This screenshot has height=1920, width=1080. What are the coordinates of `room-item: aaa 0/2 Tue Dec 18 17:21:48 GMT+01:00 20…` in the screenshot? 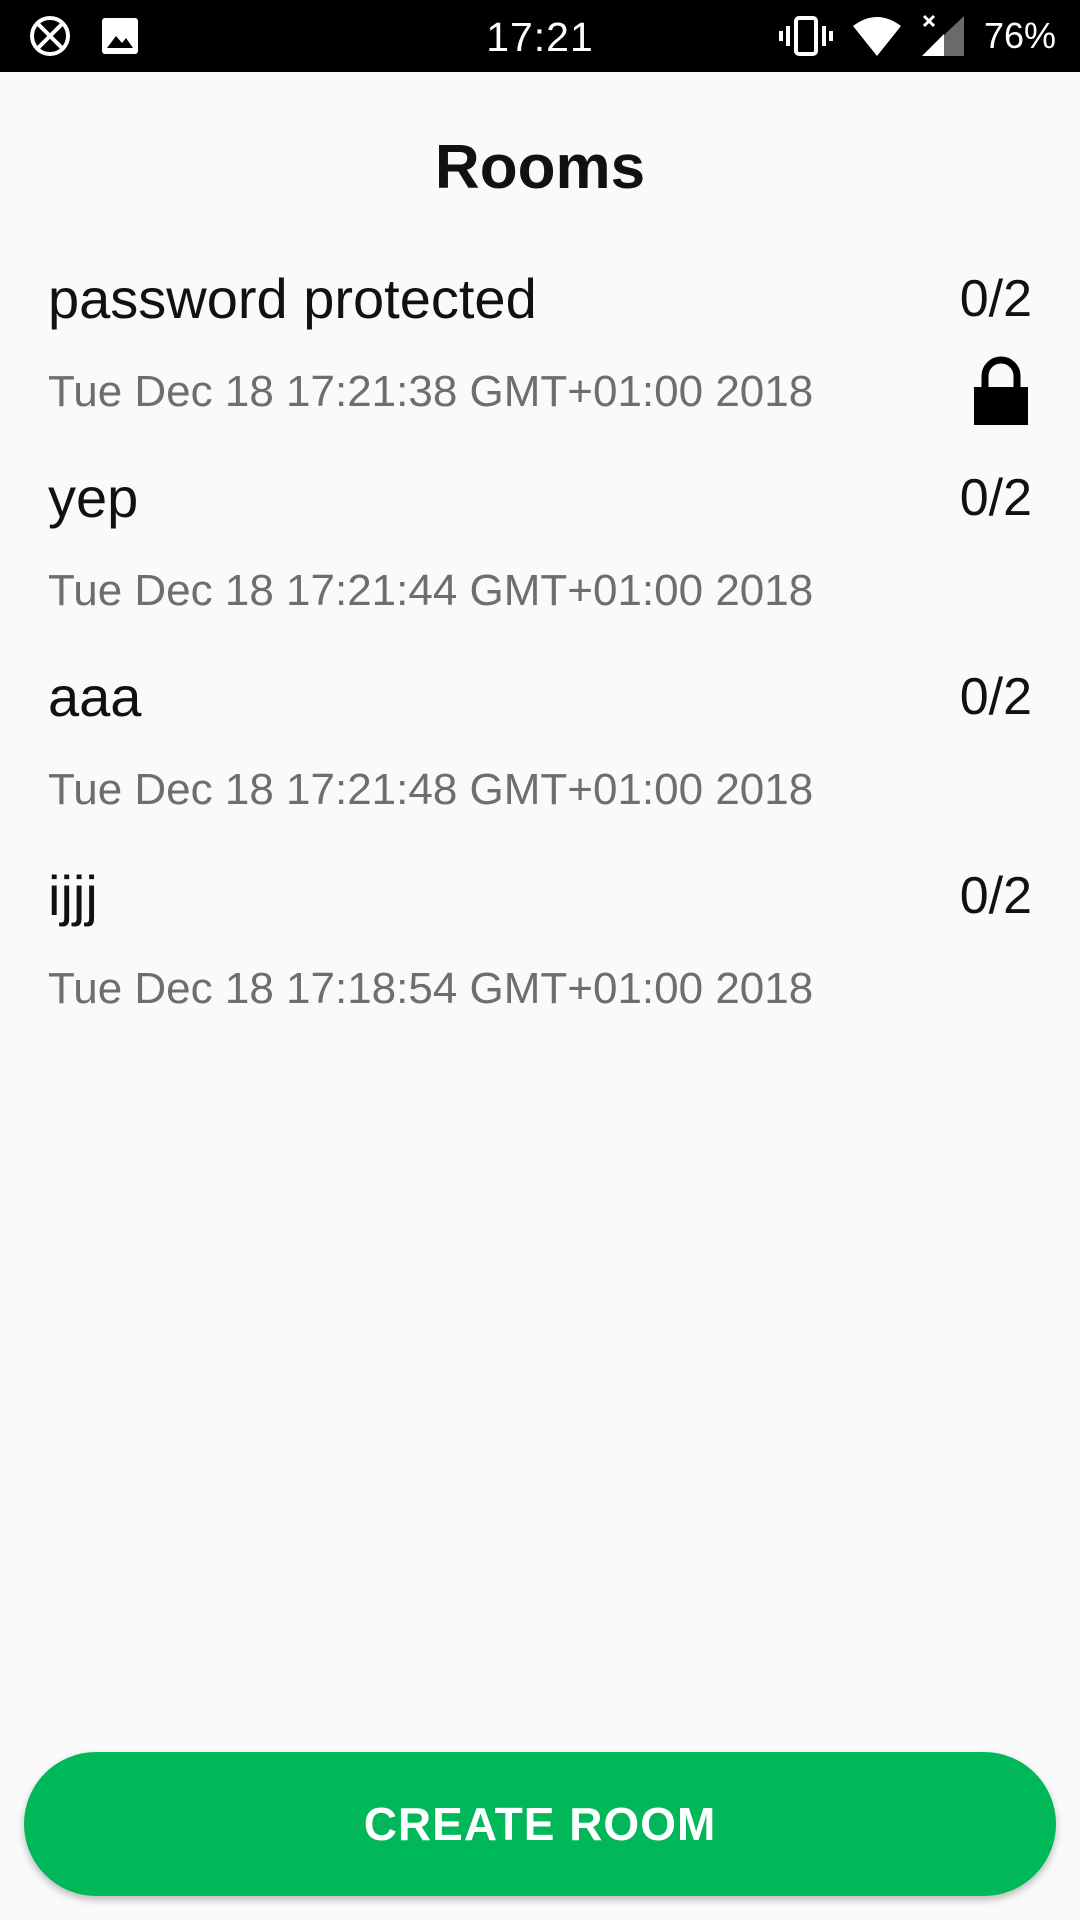 It's located at (540, 759).